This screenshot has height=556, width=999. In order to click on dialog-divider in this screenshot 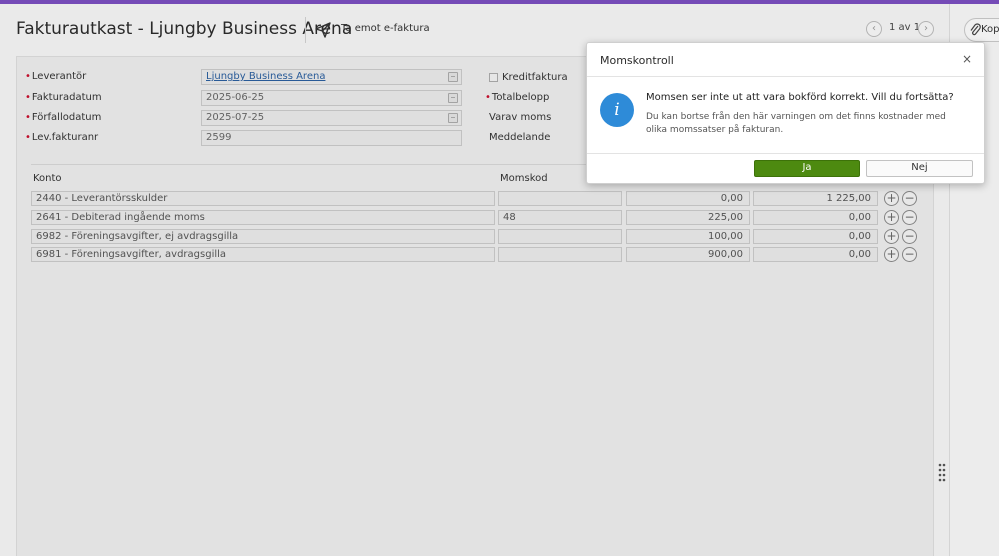, I will do `click(785, 76)`.